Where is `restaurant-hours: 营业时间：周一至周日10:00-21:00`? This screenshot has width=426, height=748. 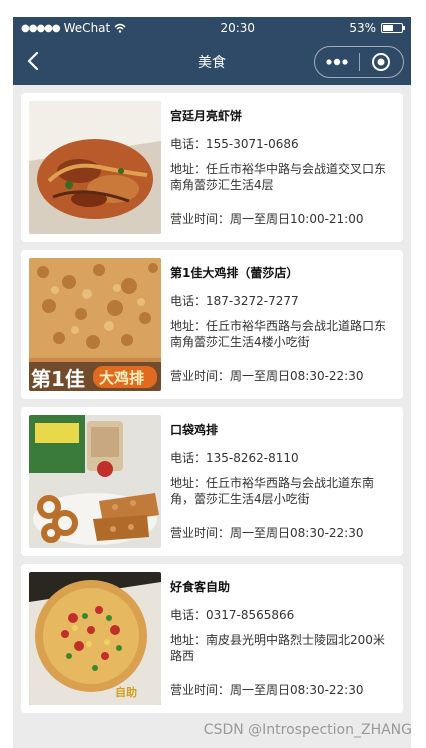 restaurant-hours: 营业时间：周一至周日10:00-21:00 is located at coordinates (267, 219).